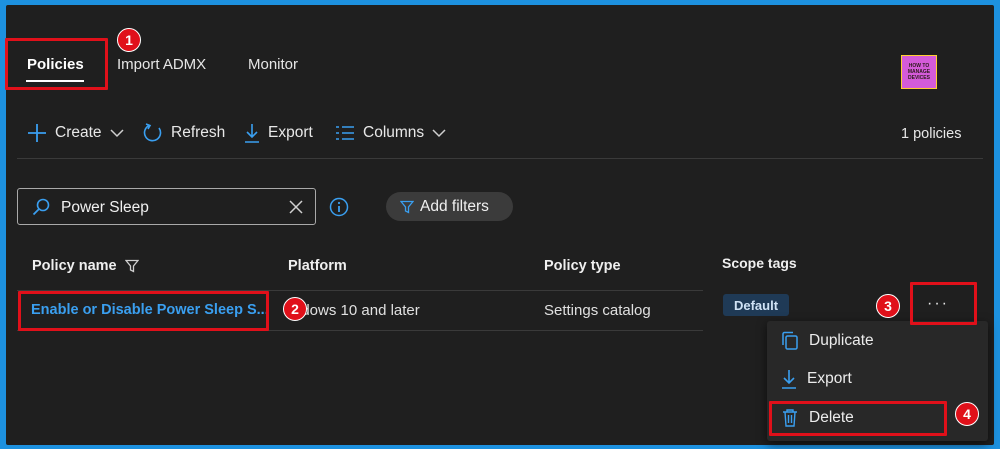  Describe the element at coordinates (345, 133) in the screenshot. I see `columns-icon` at that location.